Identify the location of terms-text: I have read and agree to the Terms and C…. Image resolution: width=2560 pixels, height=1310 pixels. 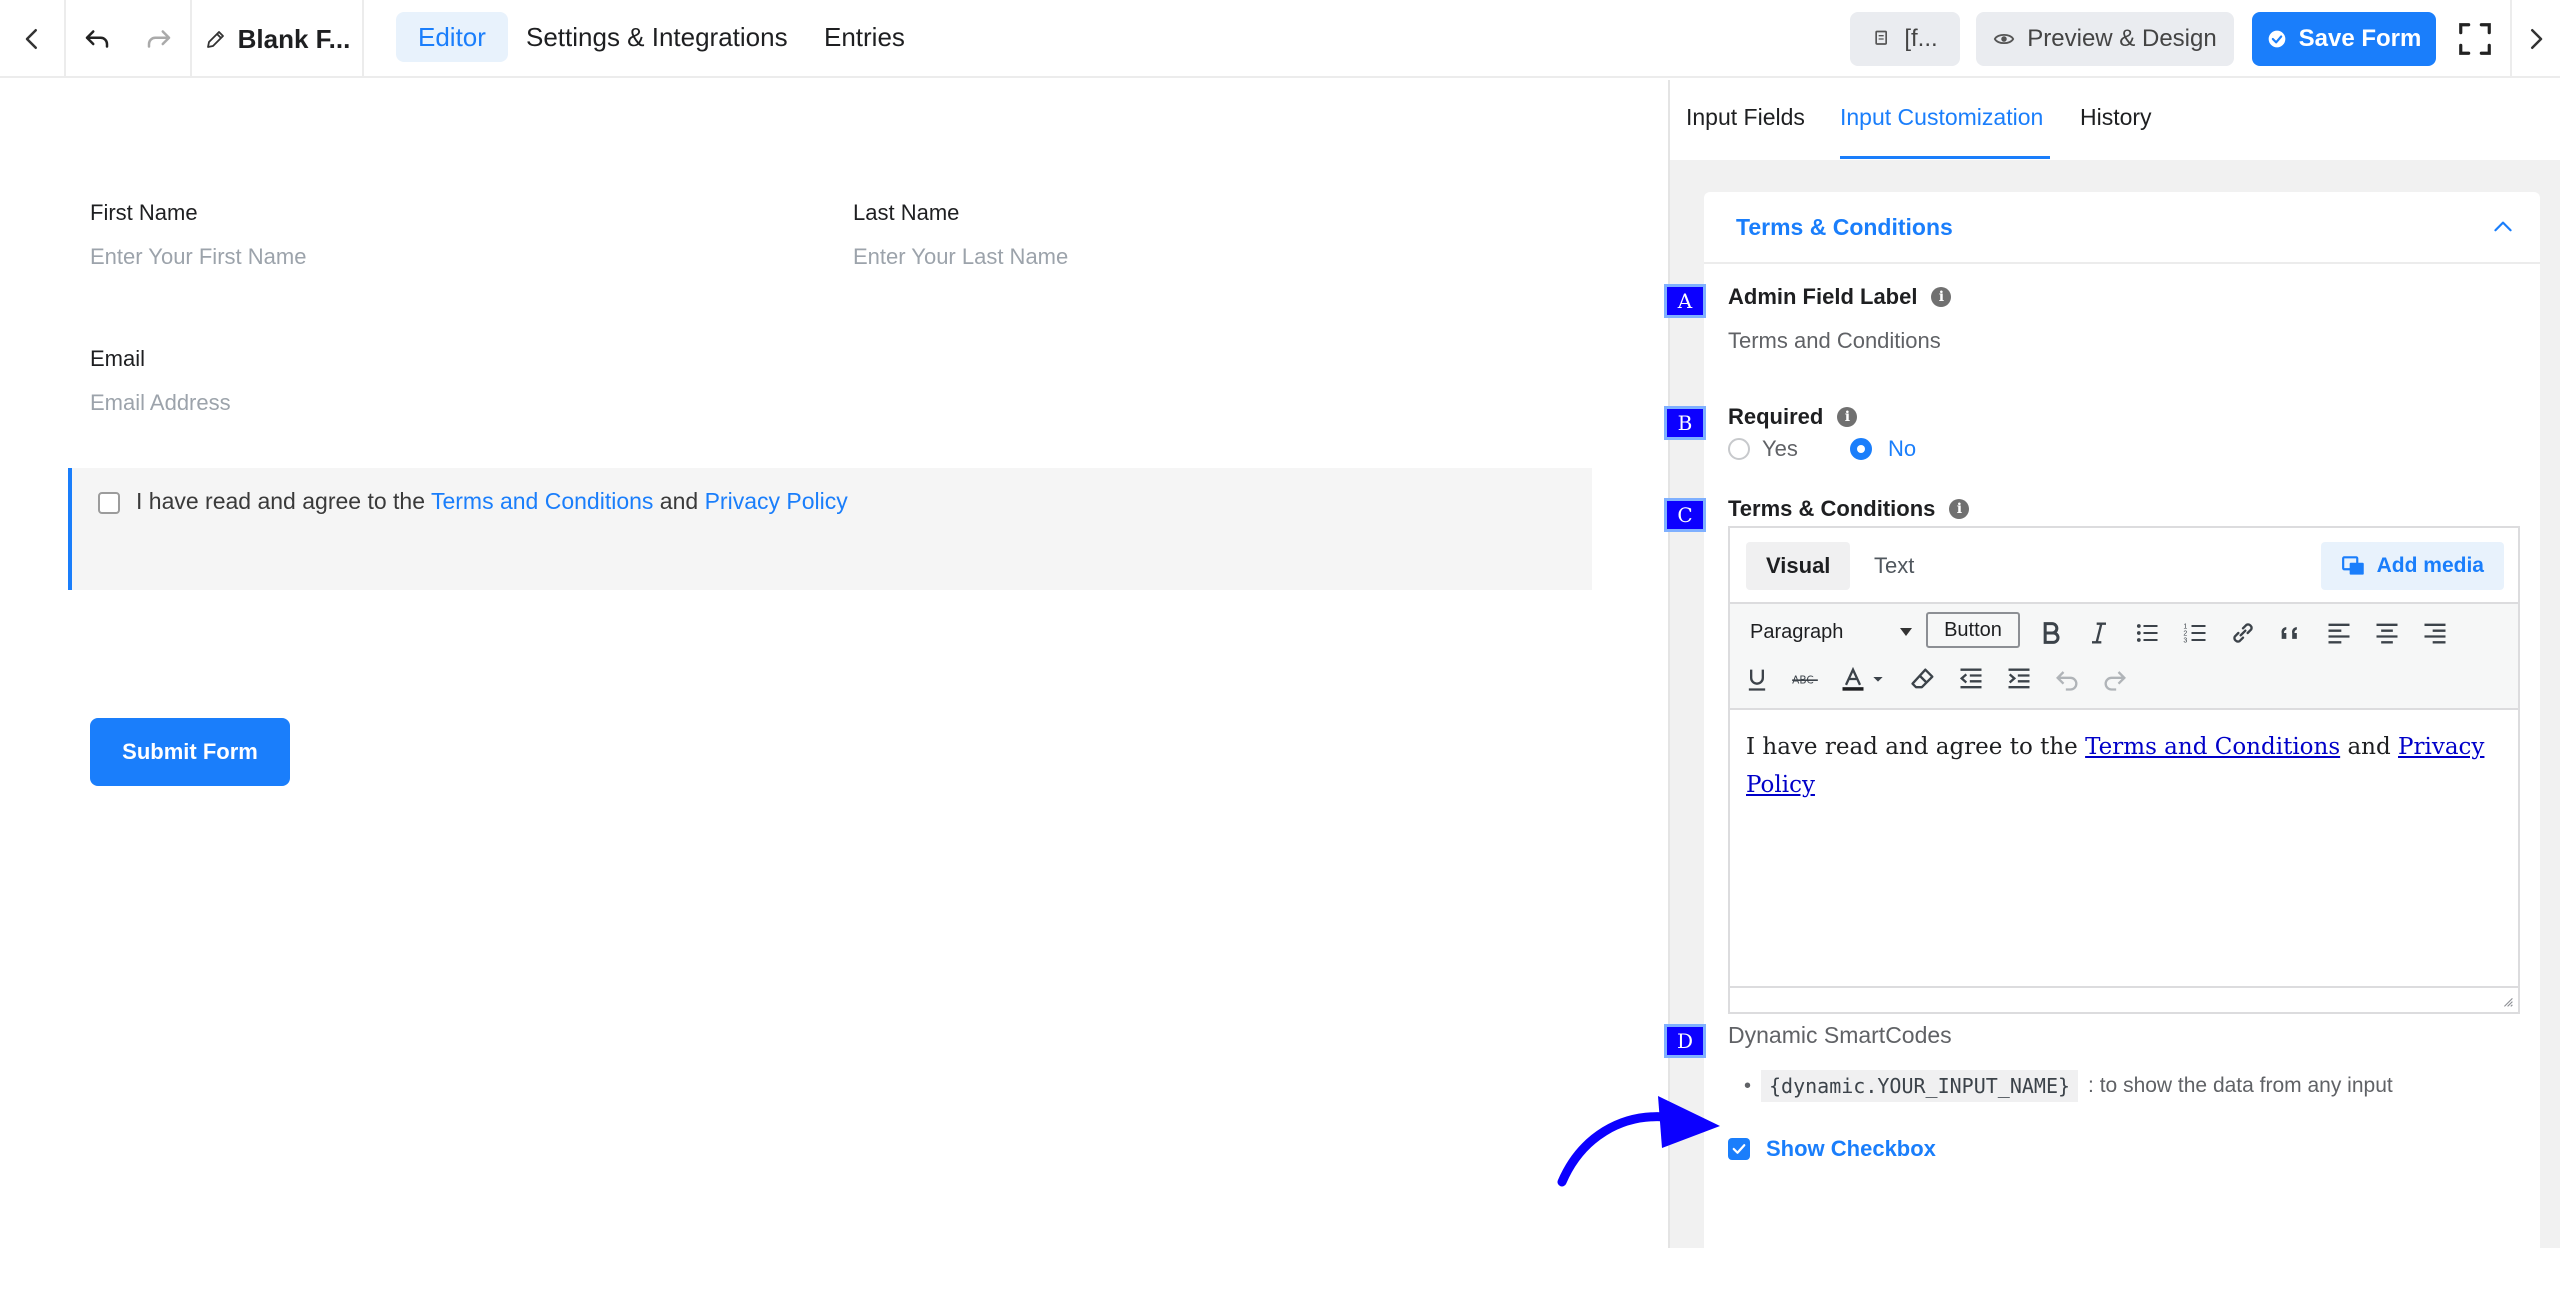
(492, 501).